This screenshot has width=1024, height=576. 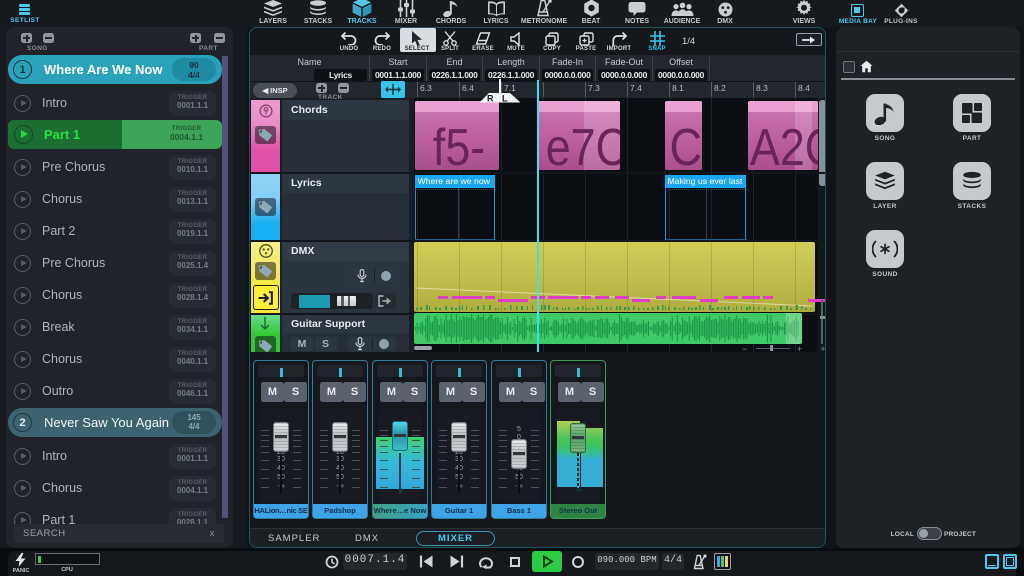 What do you see at coordinates (505, 98) in the screenshot?
I see `svg-text: L` at bounding box center [505, 98].